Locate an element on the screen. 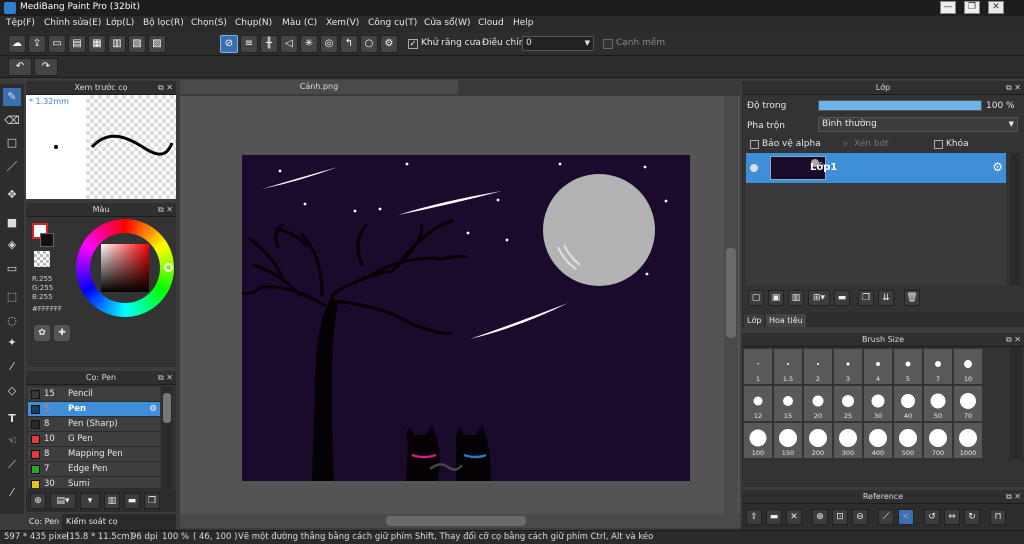 The image size is (1024, 544). canvas-vertical-scrollbar is located at coordinates (731, 305).